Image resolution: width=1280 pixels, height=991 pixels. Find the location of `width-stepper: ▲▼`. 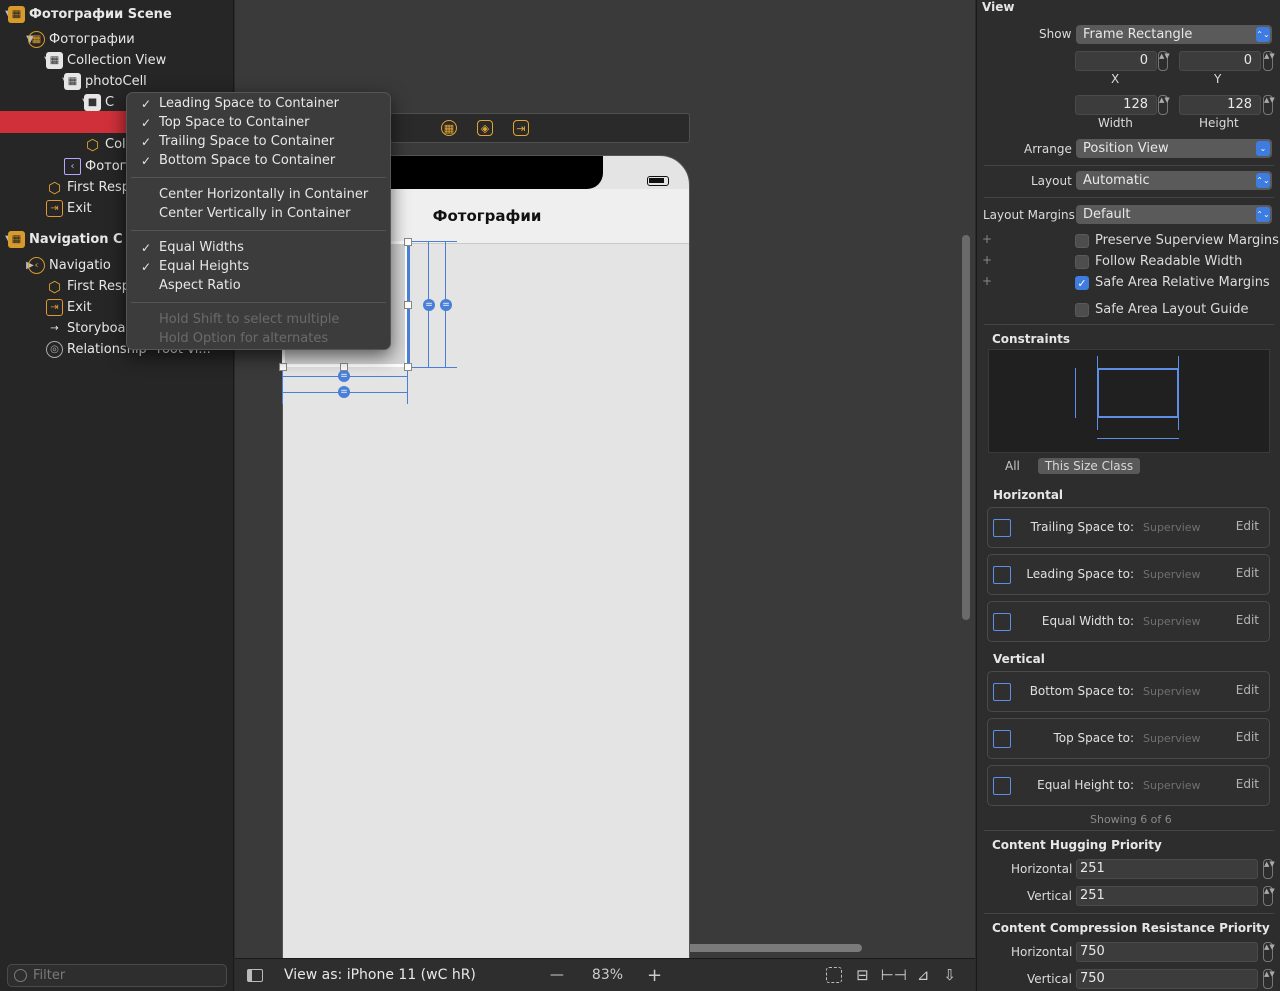

width-stepper: ▲▼ is located at coordinates (1164, 105).